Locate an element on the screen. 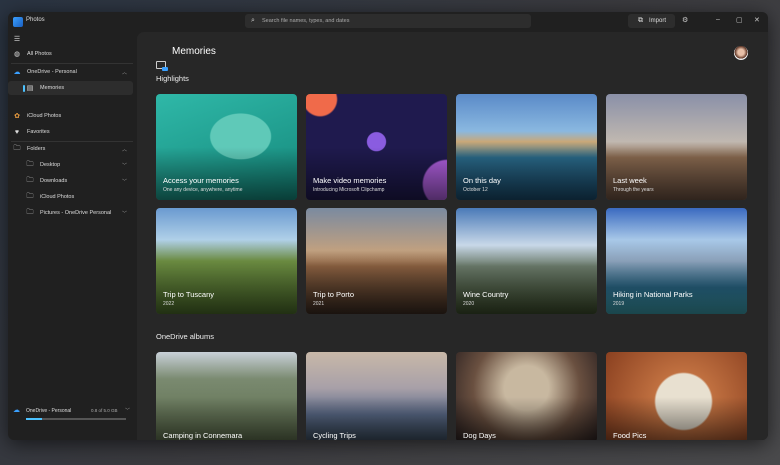  sidebar-item-label: Folders is located at coordinates (36, 149).